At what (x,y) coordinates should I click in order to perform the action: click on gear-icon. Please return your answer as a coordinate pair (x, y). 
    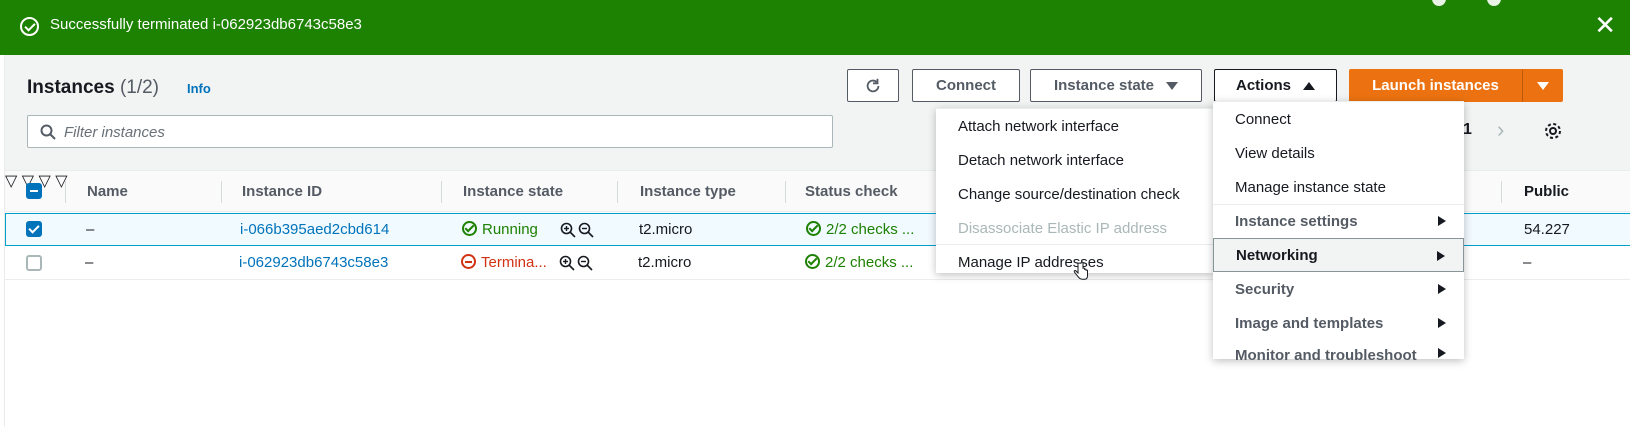
    Looking at the image, I should click on (1553, 131).